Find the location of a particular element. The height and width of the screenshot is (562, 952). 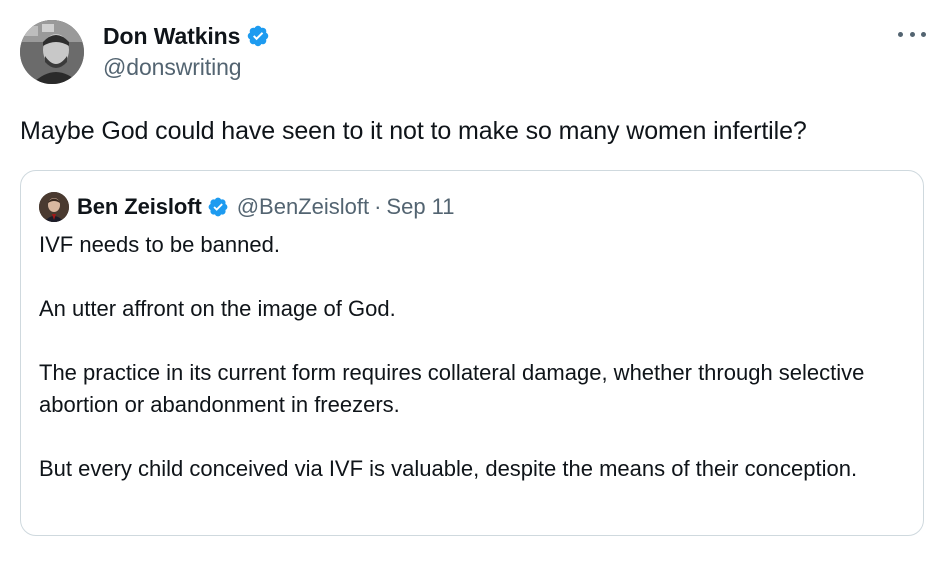

quoted-paragraph: An utter affront on the image of God. is located at coordinates (217, 308).